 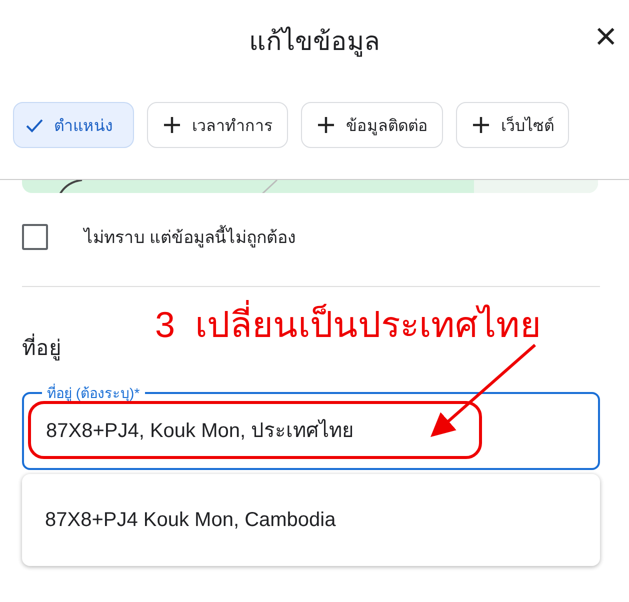 I want to click on suggestion-item: 87X8+PJ4 Kouk Mon, Cambodia, so click(x=179, y=520).